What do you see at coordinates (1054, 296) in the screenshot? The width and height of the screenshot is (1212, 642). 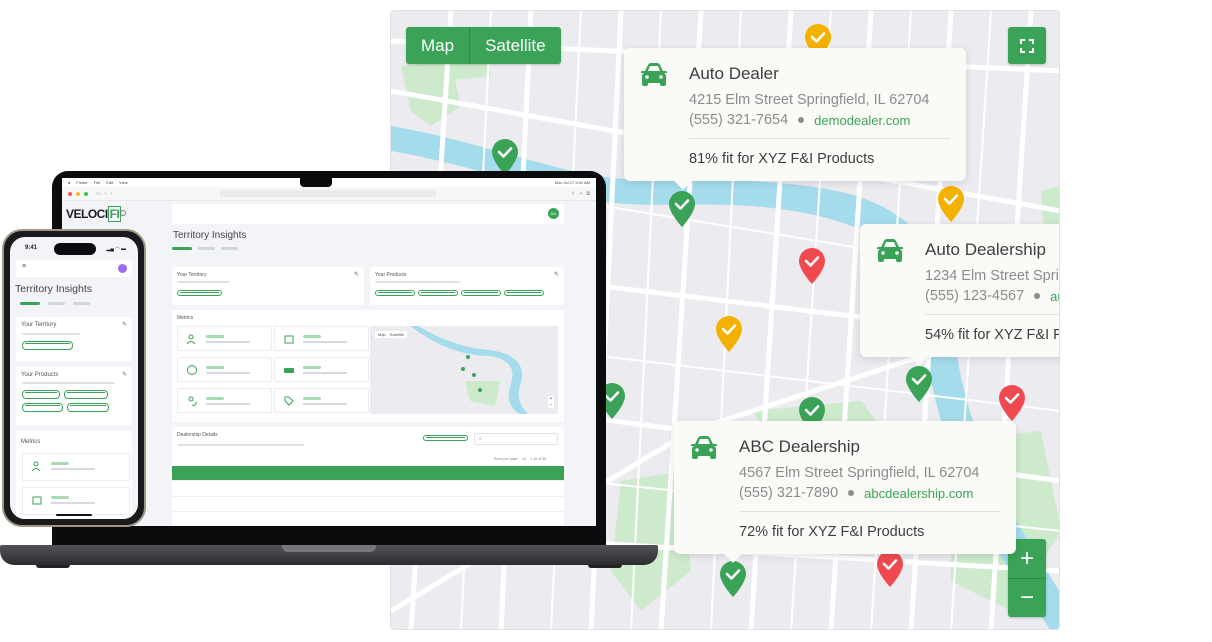 I see `dealer-website-link: autodemodealer.com` at bounding box center [1054, 296].